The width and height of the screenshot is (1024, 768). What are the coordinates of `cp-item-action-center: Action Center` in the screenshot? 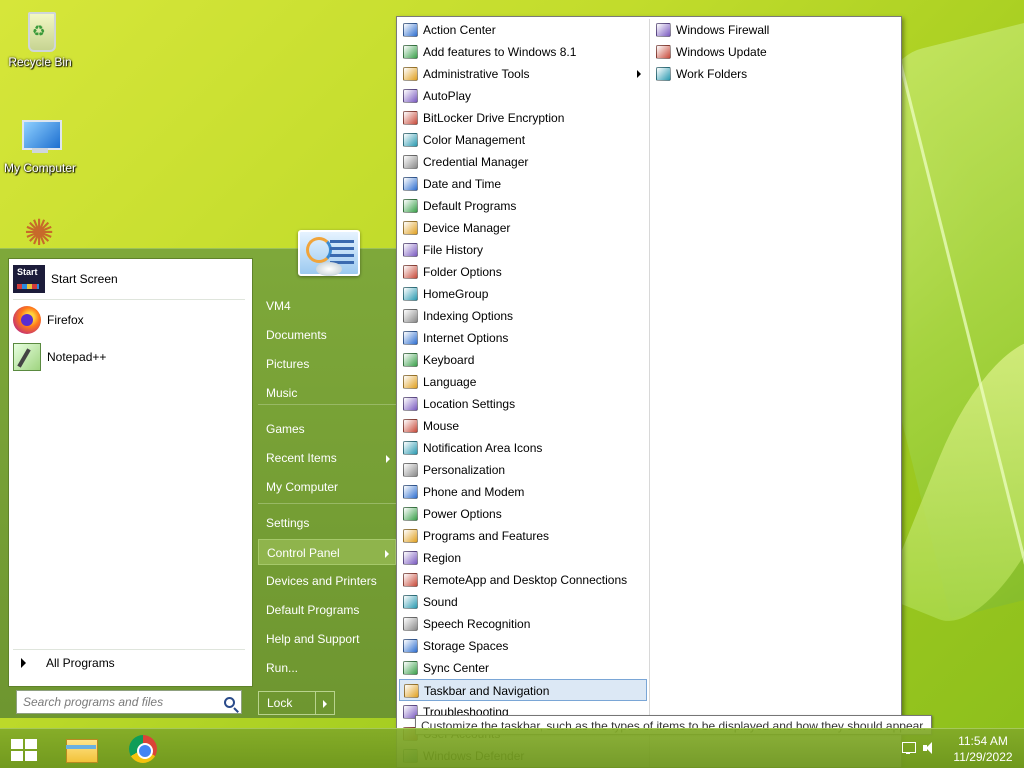 It's located at (523, 30).